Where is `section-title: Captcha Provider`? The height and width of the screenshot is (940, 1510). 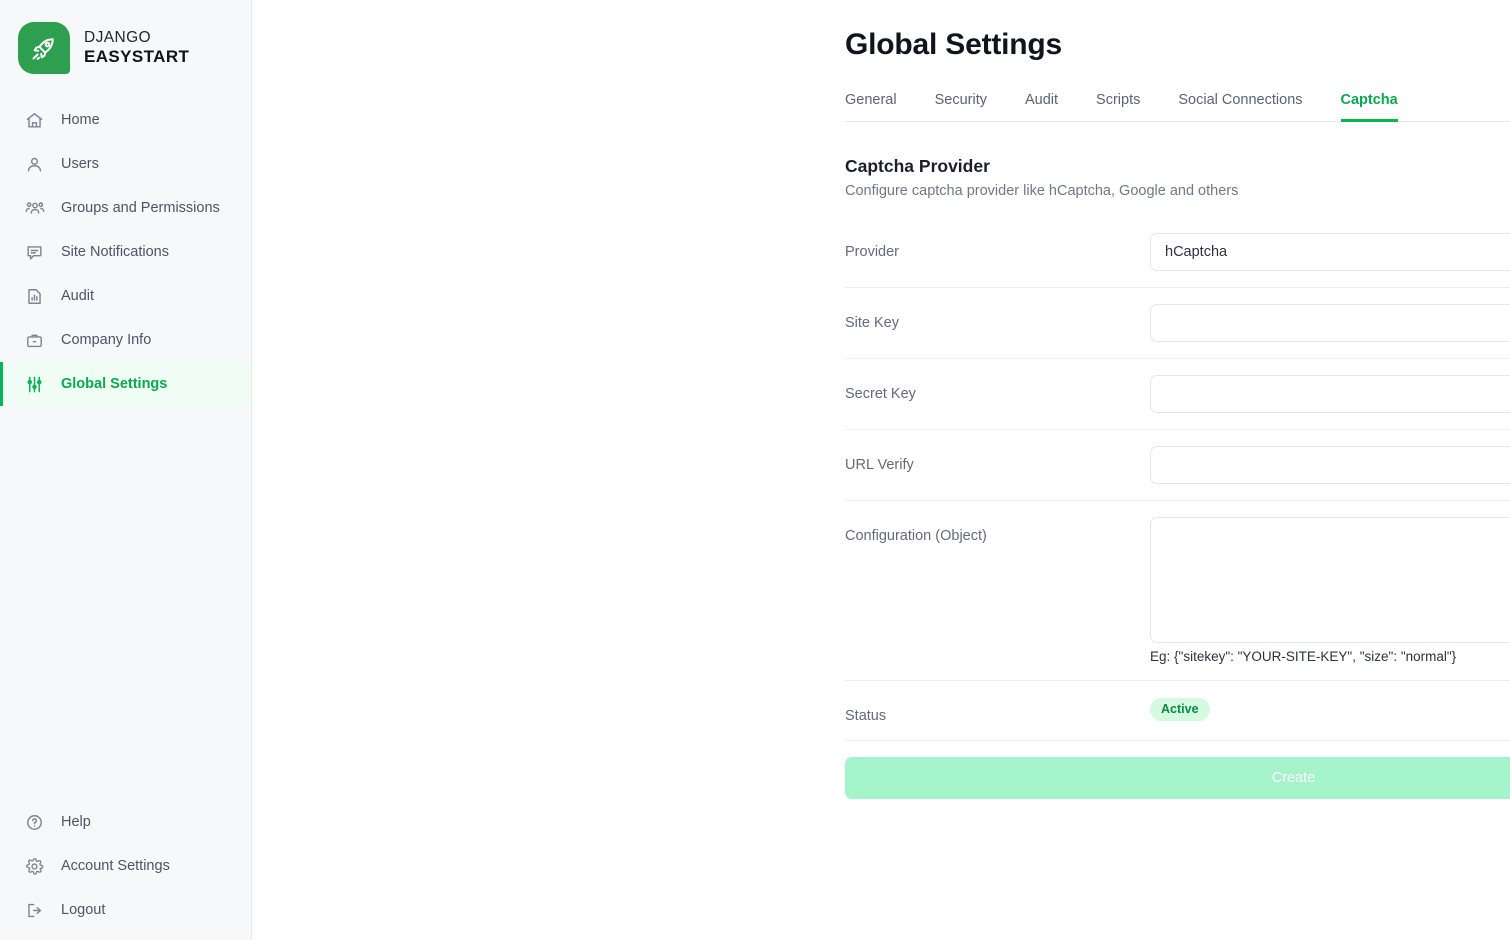
section-title: Captcha Provider is located at coordinates (917, 166).